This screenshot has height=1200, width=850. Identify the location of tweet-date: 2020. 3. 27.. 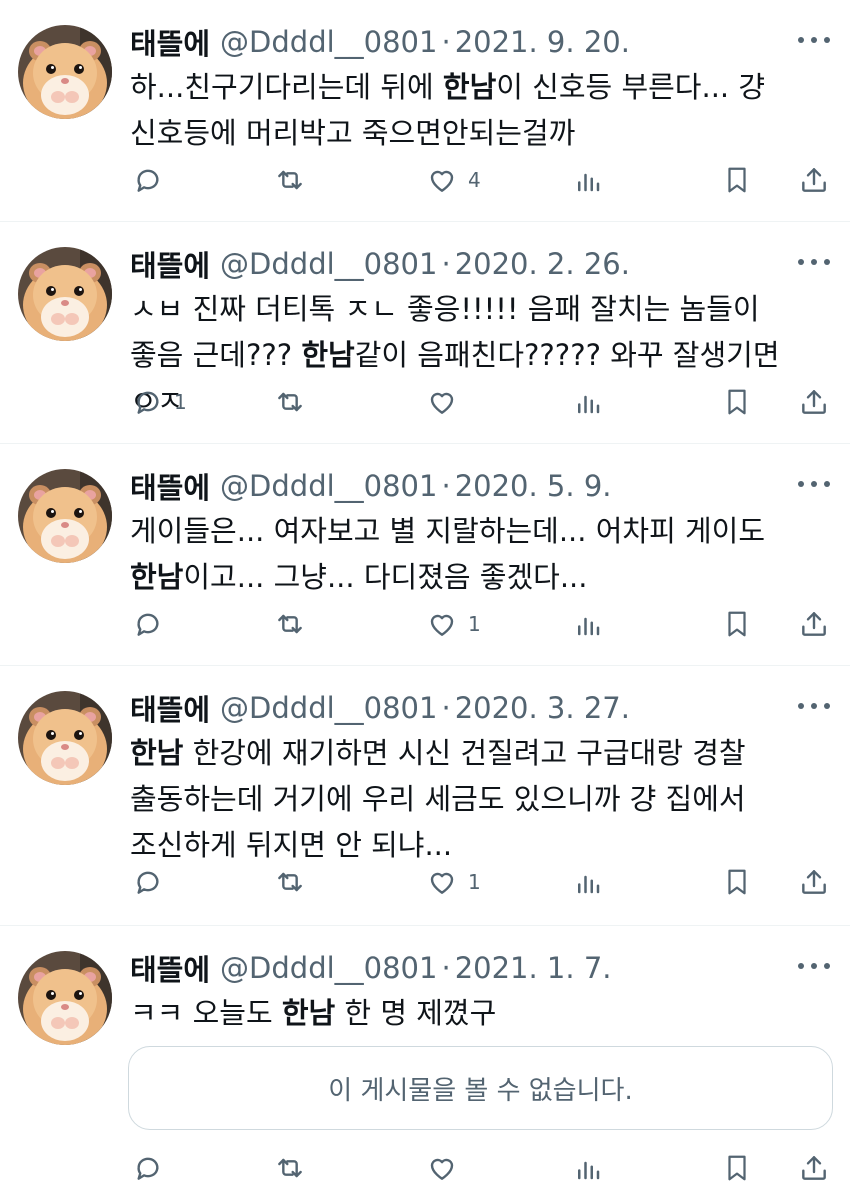
(542, 708).